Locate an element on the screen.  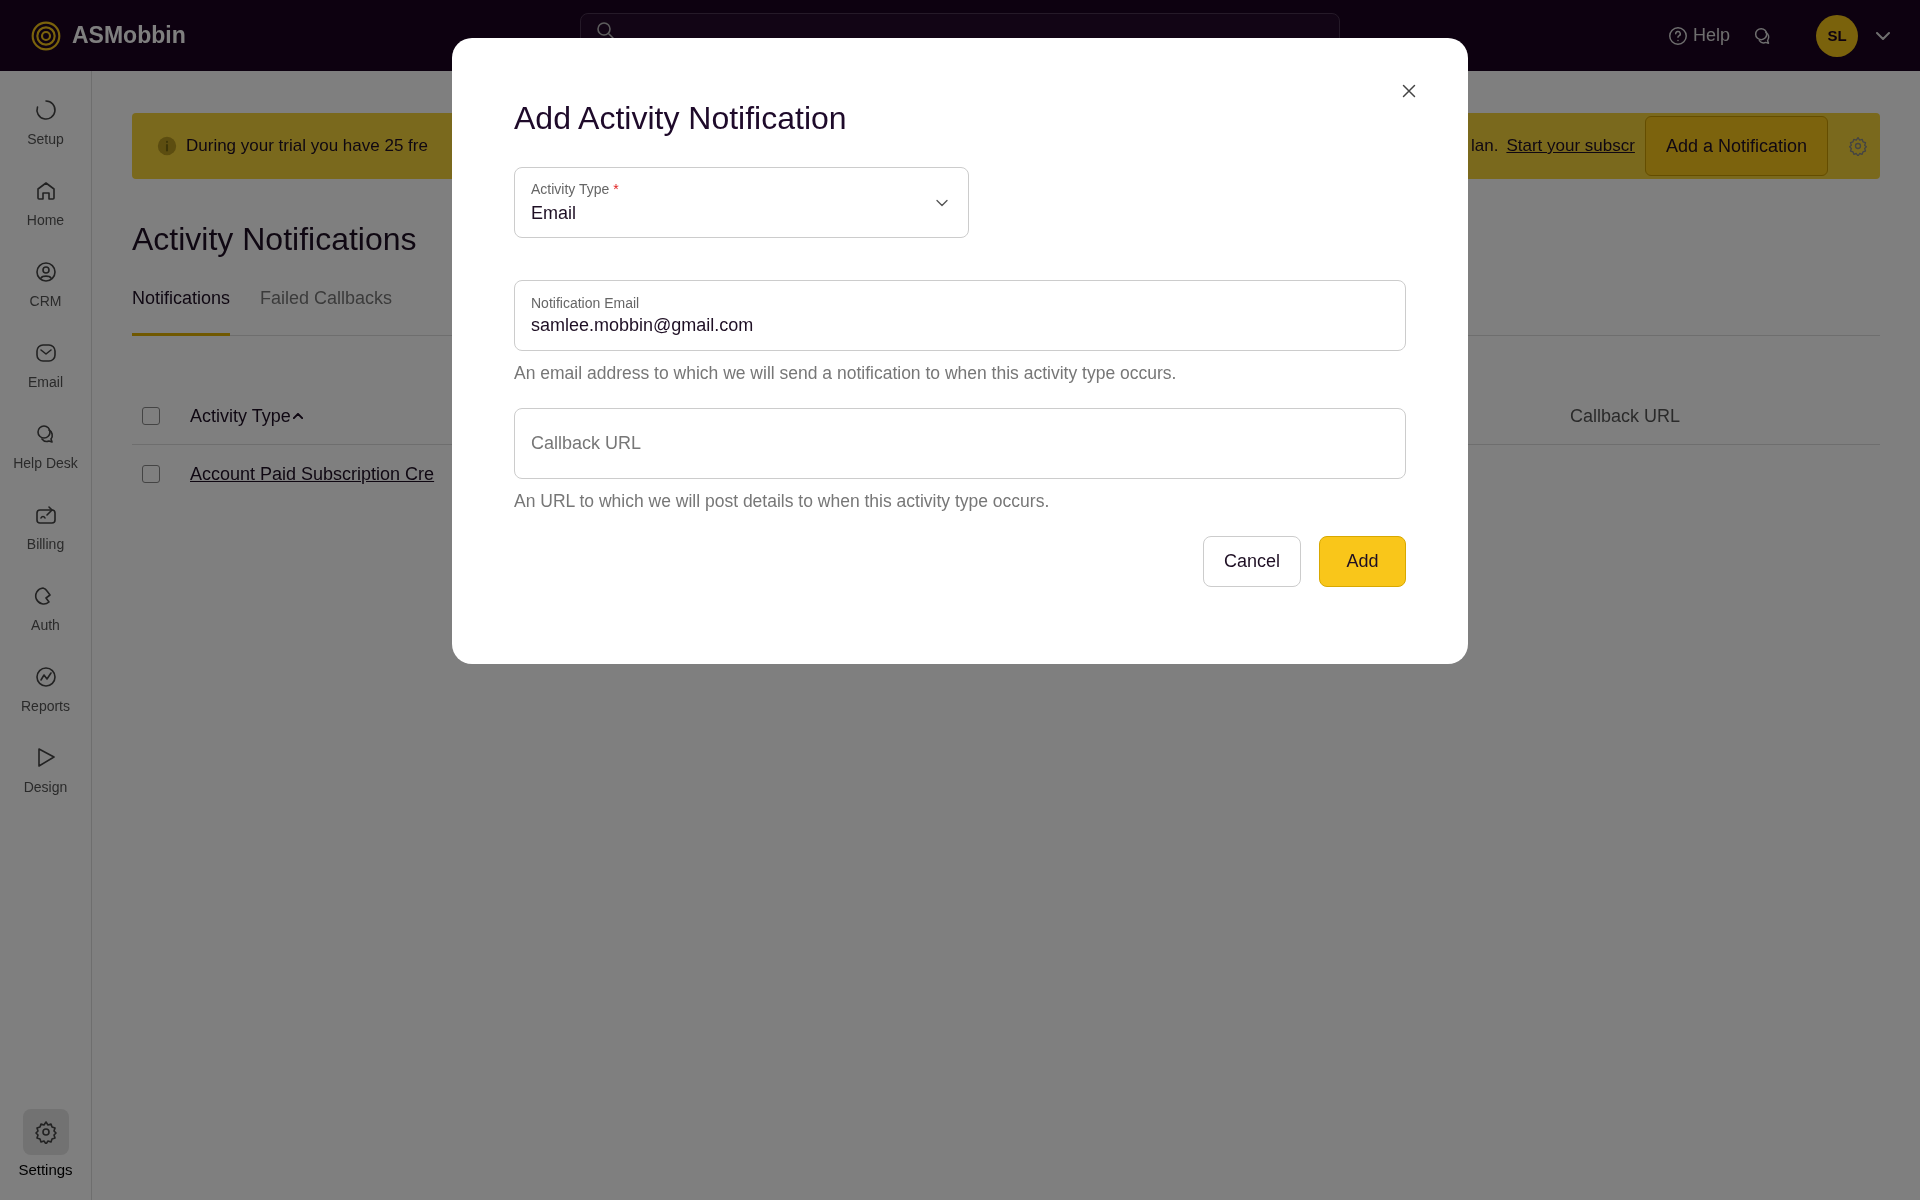
url-input-field: Callback URL is located at coordinates (960, 443).